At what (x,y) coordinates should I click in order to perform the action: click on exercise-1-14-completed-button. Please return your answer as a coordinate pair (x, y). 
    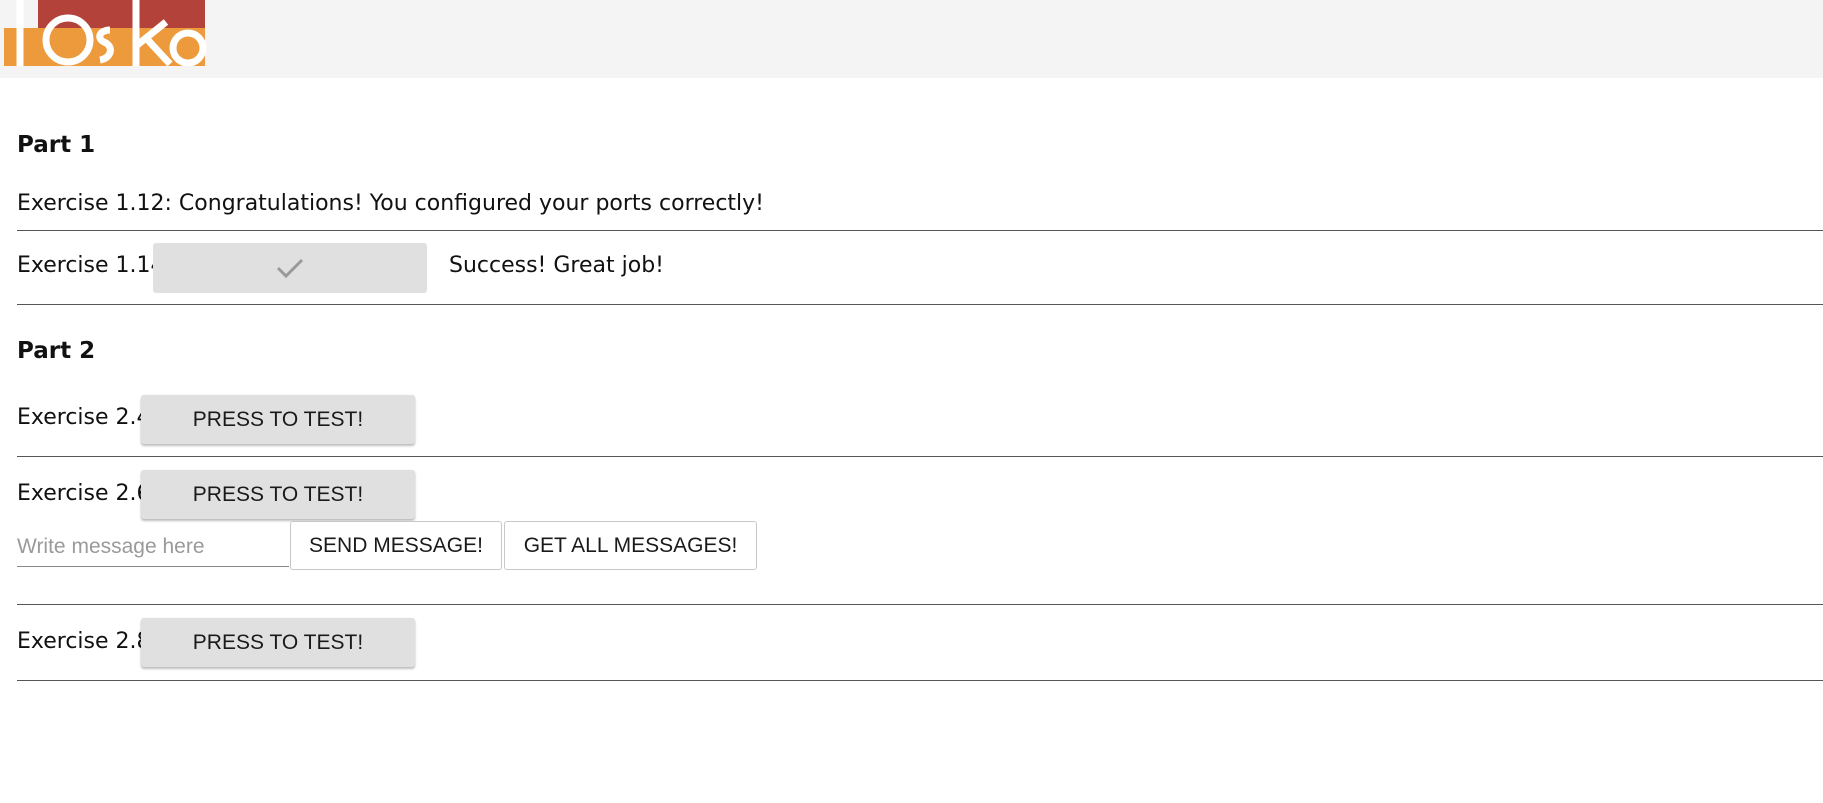
    Looking at the image, I should click on (290, 268).